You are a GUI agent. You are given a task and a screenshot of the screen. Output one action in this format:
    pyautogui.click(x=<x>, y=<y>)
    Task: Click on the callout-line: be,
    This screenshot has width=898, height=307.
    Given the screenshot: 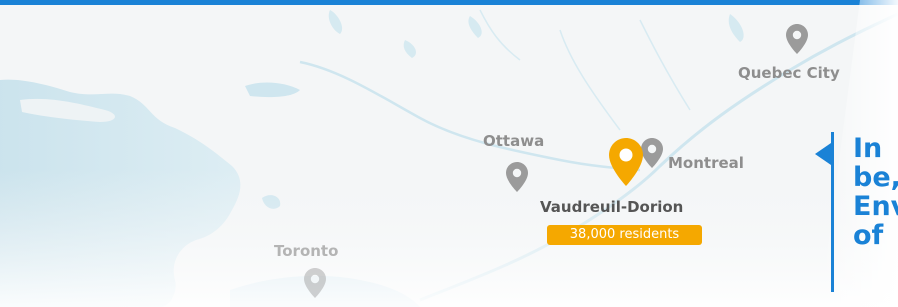 What is the action you would take?
    pyautogui.click(x=875, y=177)
    